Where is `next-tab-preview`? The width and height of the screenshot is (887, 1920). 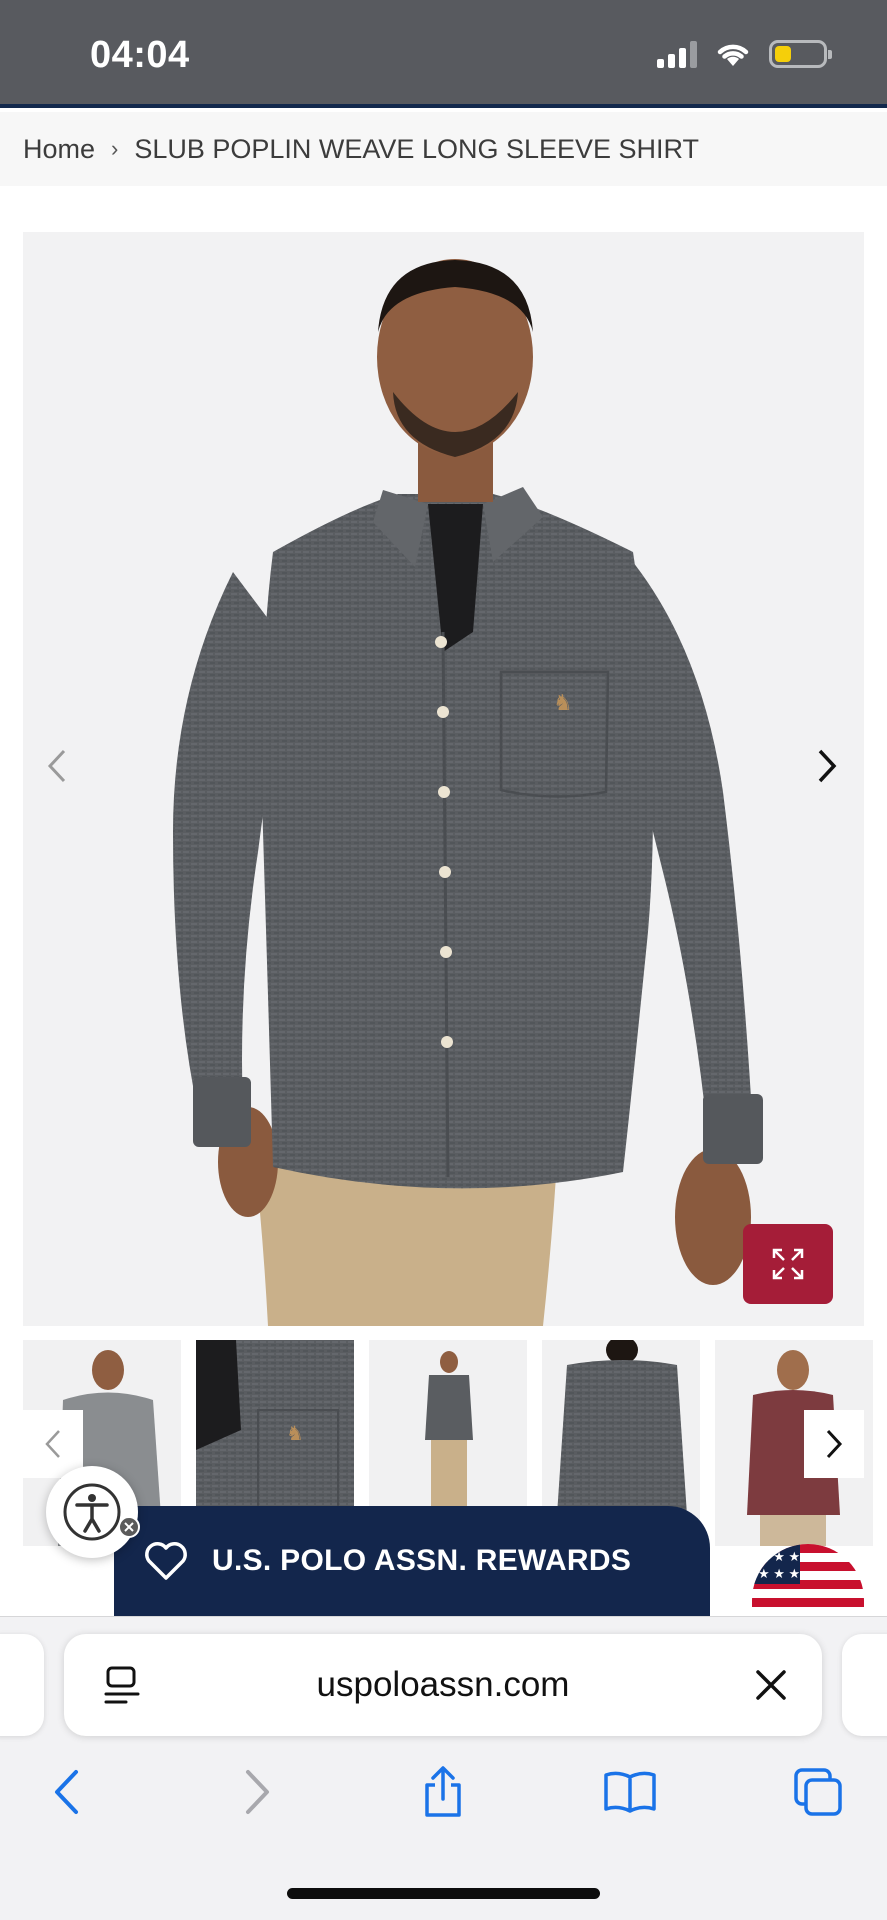
next-tab-preview is located at coordinates (864, 1685).